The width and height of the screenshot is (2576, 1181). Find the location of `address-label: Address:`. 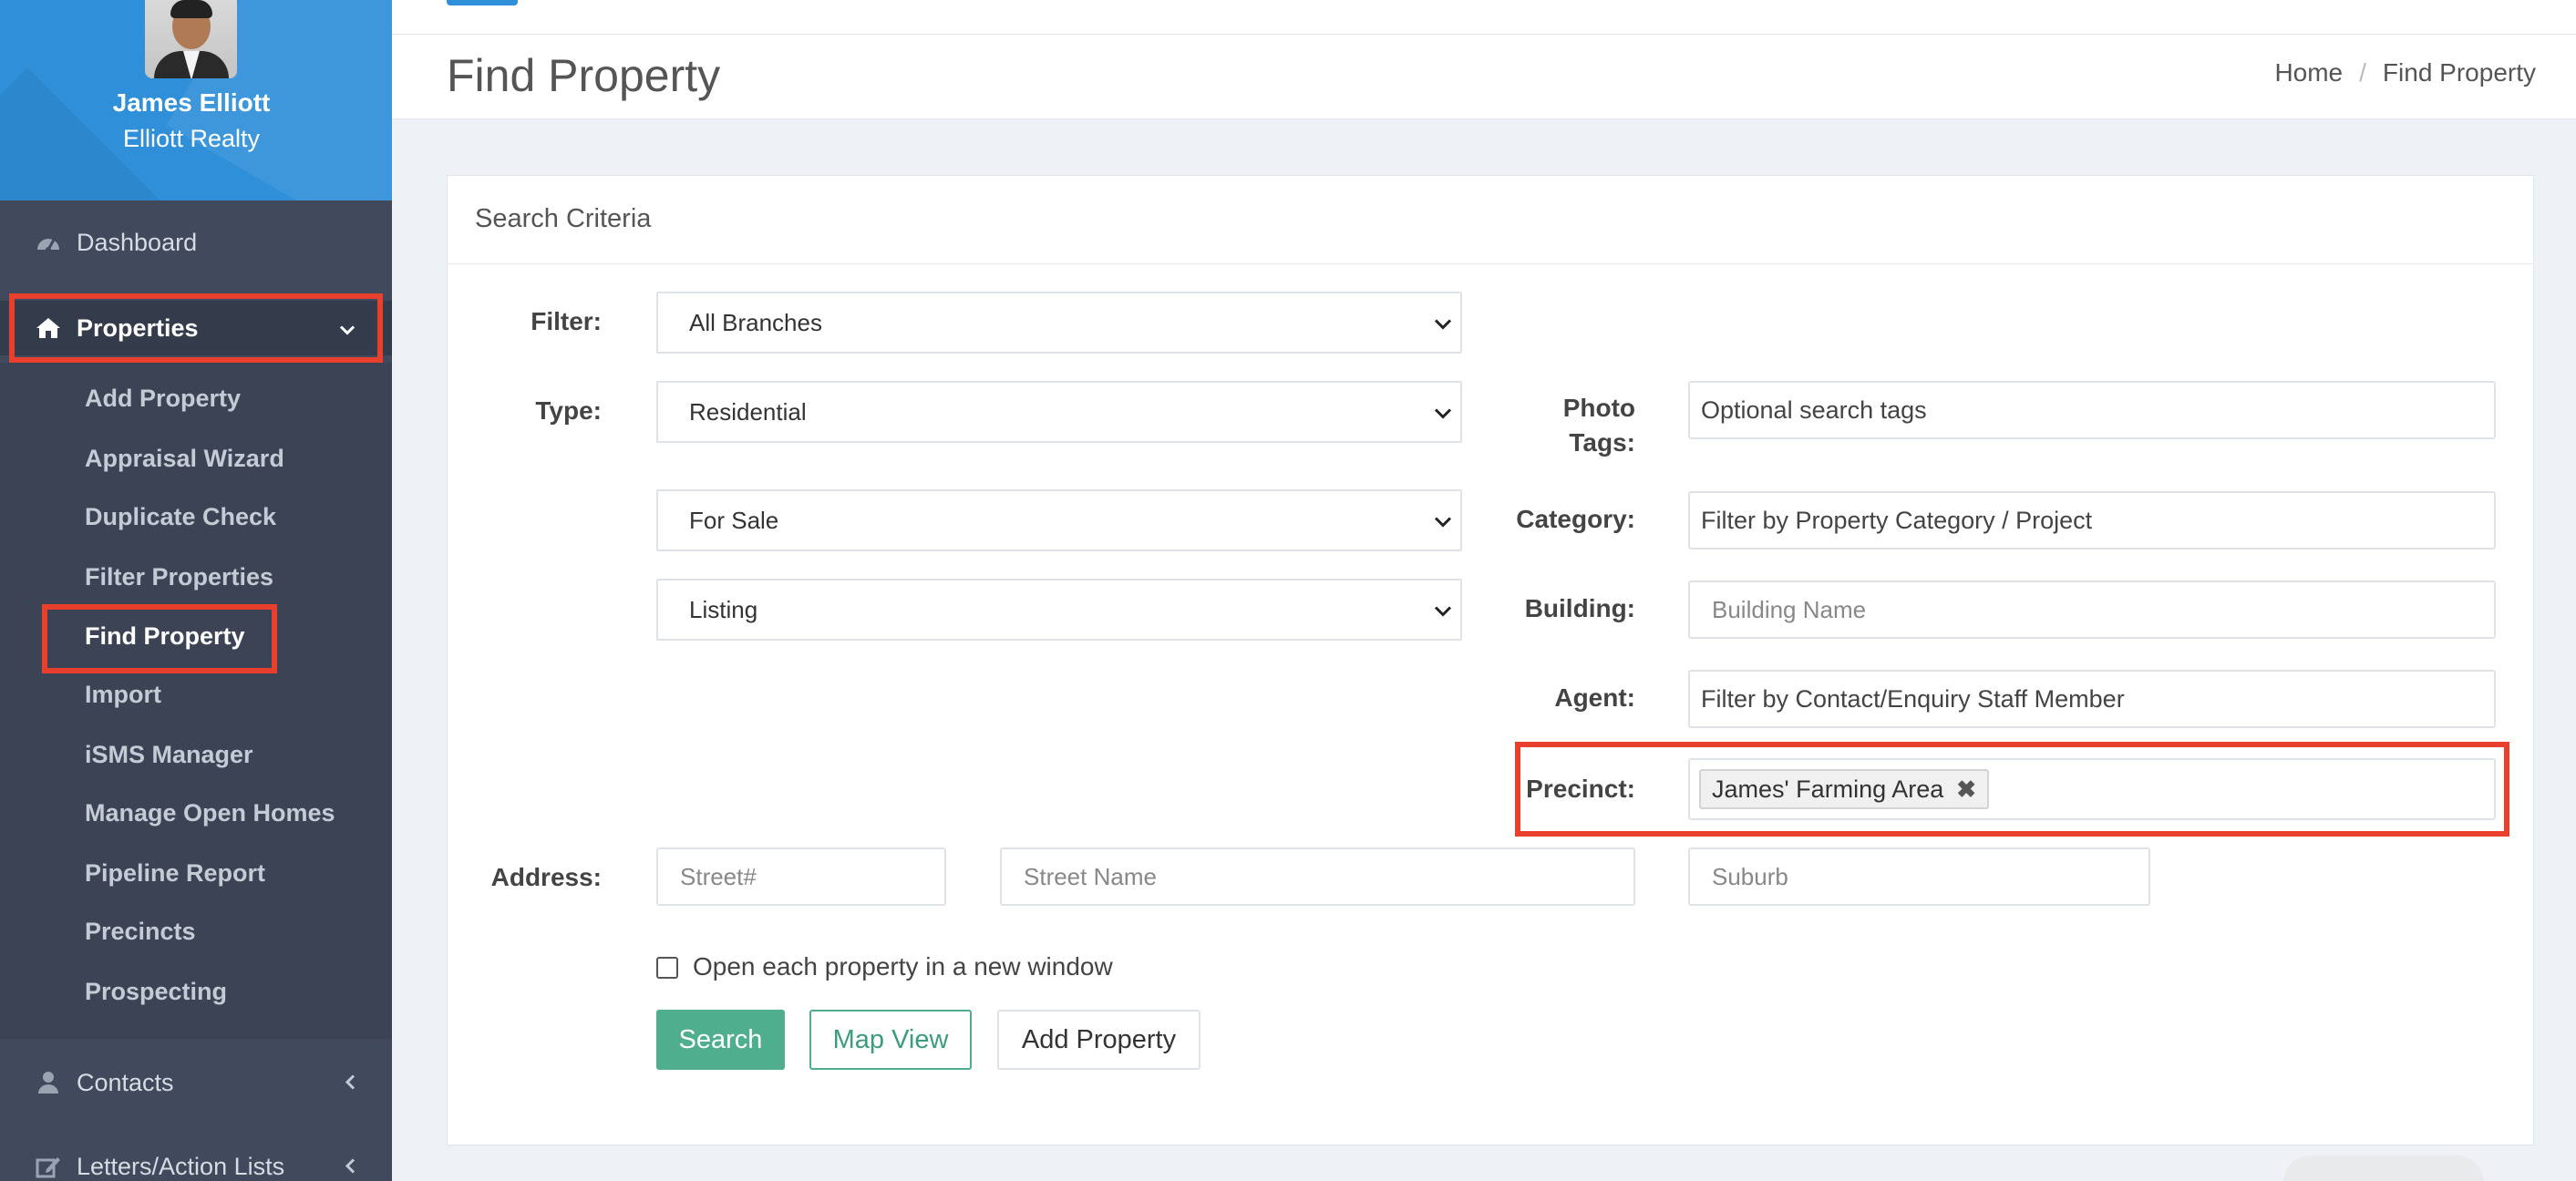

address-label: Address: is located at coordinates (546, 877).